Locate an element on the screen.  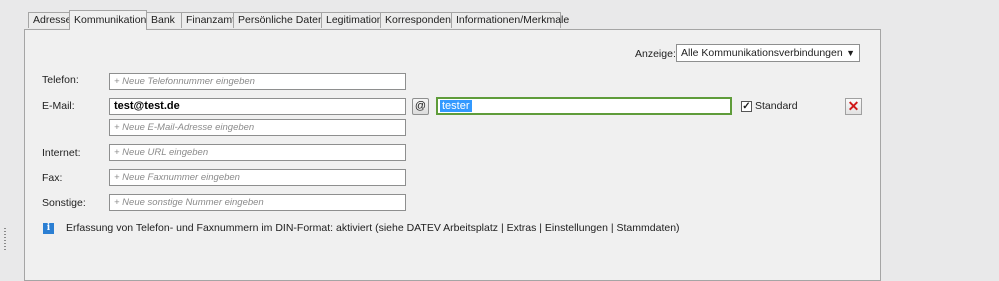
email-name-selected-text: tester is located at coordinates (456, 106).